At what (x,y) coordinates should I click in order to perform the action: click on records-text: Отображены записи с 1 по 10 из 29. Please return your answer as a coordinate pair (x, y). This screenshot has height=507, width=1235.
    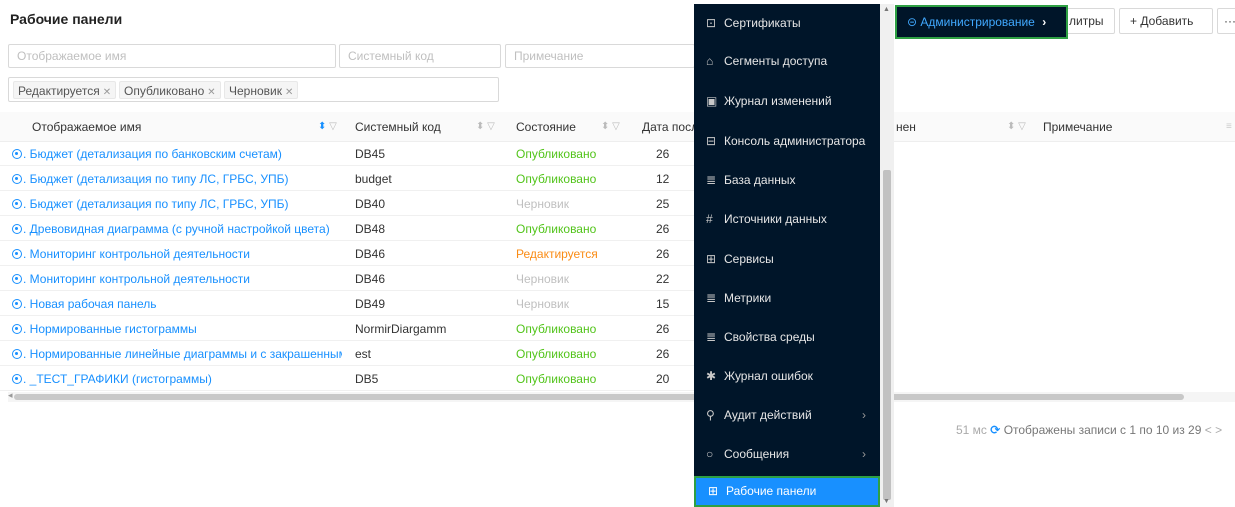
    Looking at the image, I should click on (1102, 430).